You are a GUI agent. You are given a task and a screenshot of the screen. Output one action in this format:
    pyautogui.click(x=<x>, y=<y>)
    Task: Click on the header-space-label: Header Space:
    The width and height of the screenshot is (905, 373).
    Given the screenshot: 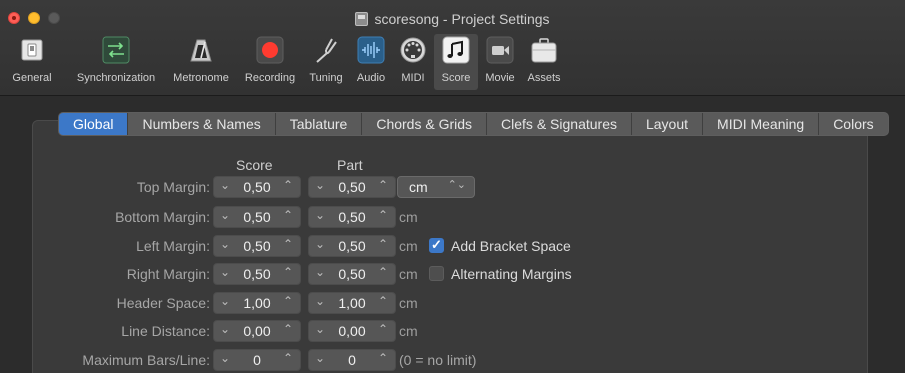 What is the action you would take?
    pyautogui.click(x=163, y=303)
    